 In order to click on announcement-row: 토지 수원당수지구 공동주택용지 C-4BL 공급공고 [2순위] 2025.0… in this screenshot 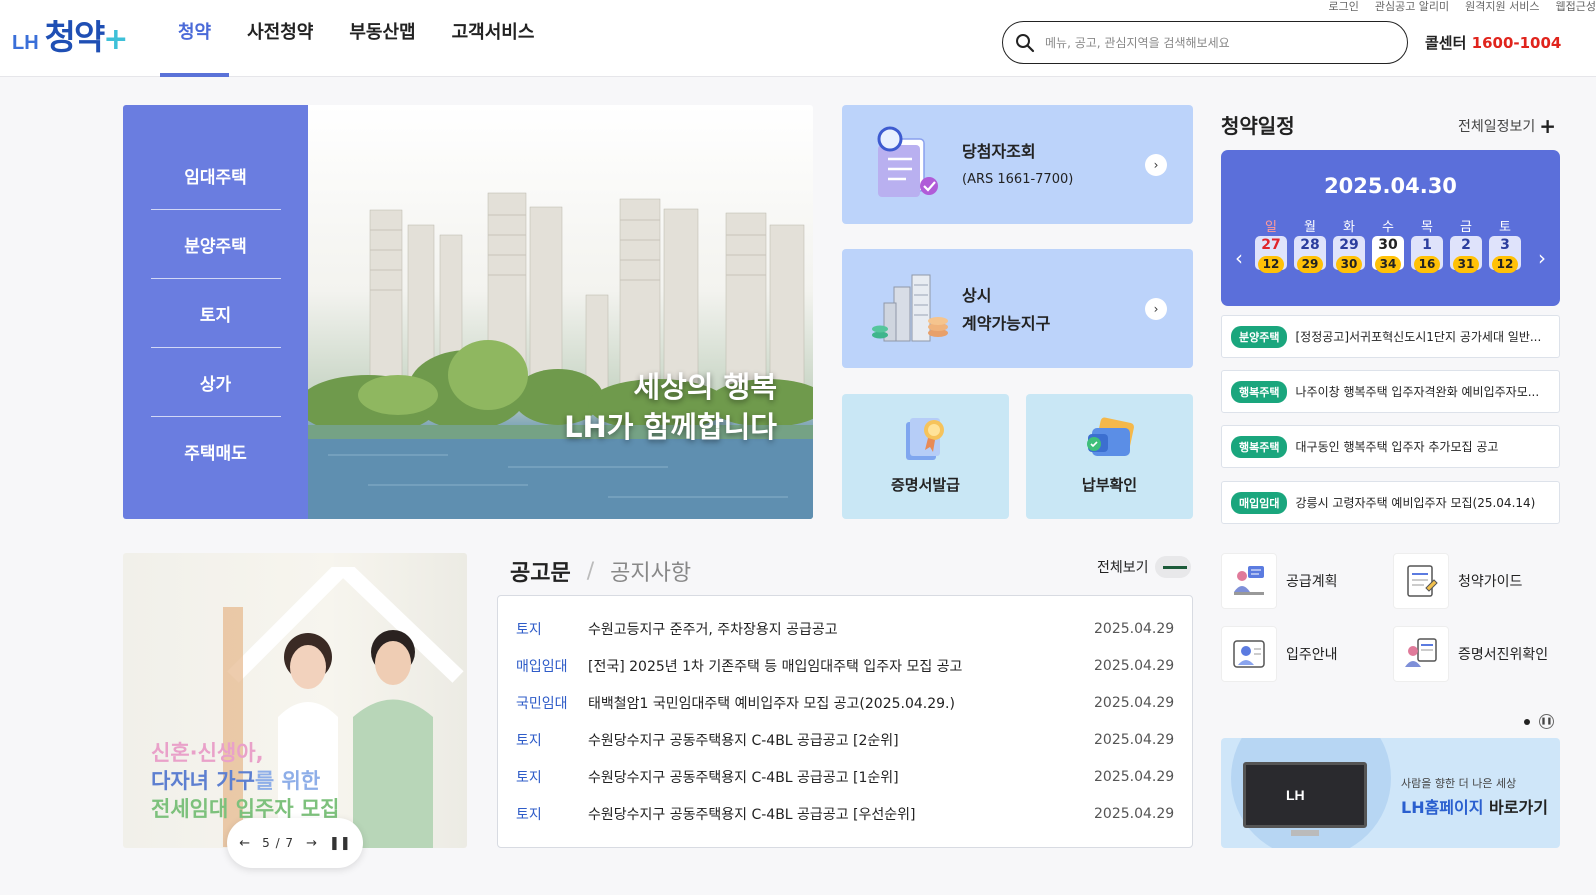, I will do `click(845, 739)`.